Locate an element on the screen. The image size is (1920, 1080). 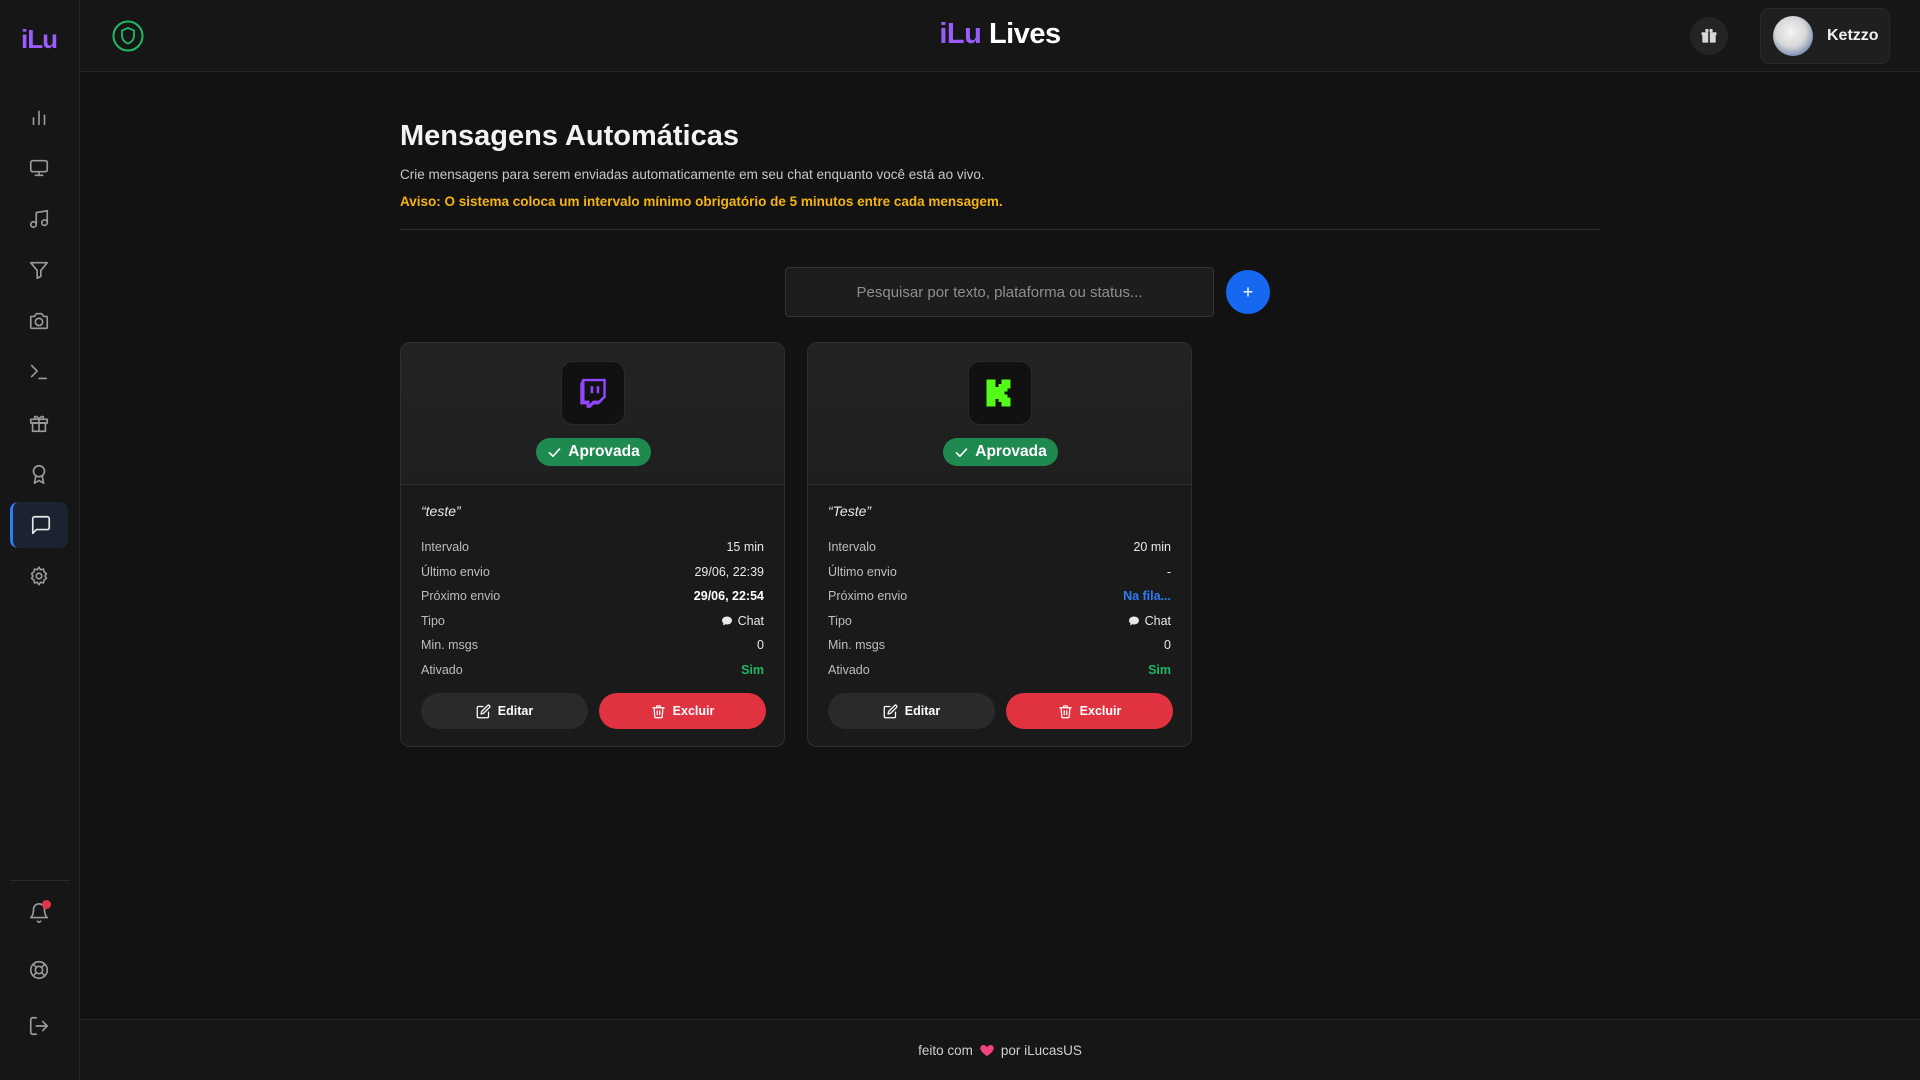
message-square-icon is located at coordinates (40, 525).